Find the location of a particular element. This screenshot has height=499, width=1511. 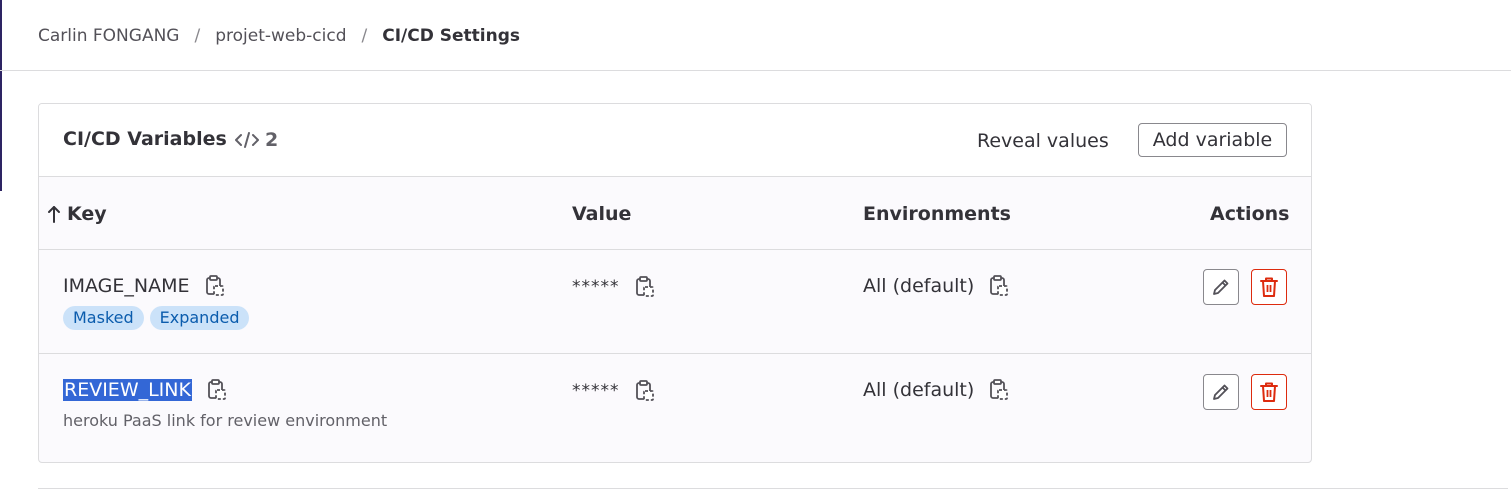

column-header-key-label: Key is located at coordinates (87, 214).